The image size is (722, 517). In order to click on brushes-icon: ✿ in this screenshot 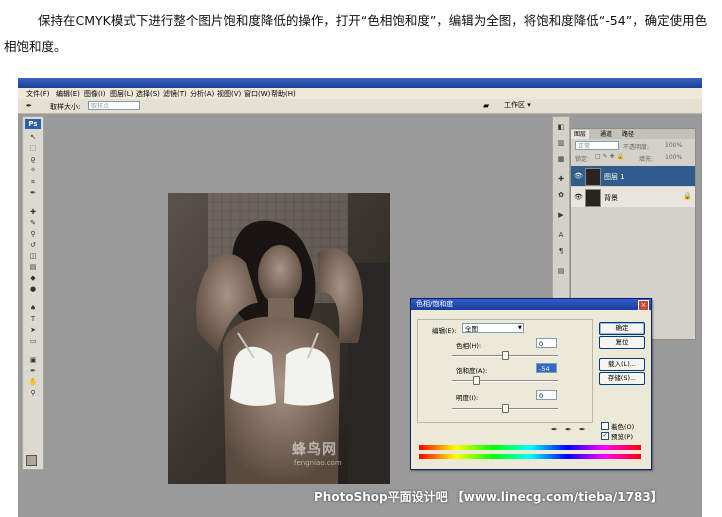, I will do `click(561, 195)`.